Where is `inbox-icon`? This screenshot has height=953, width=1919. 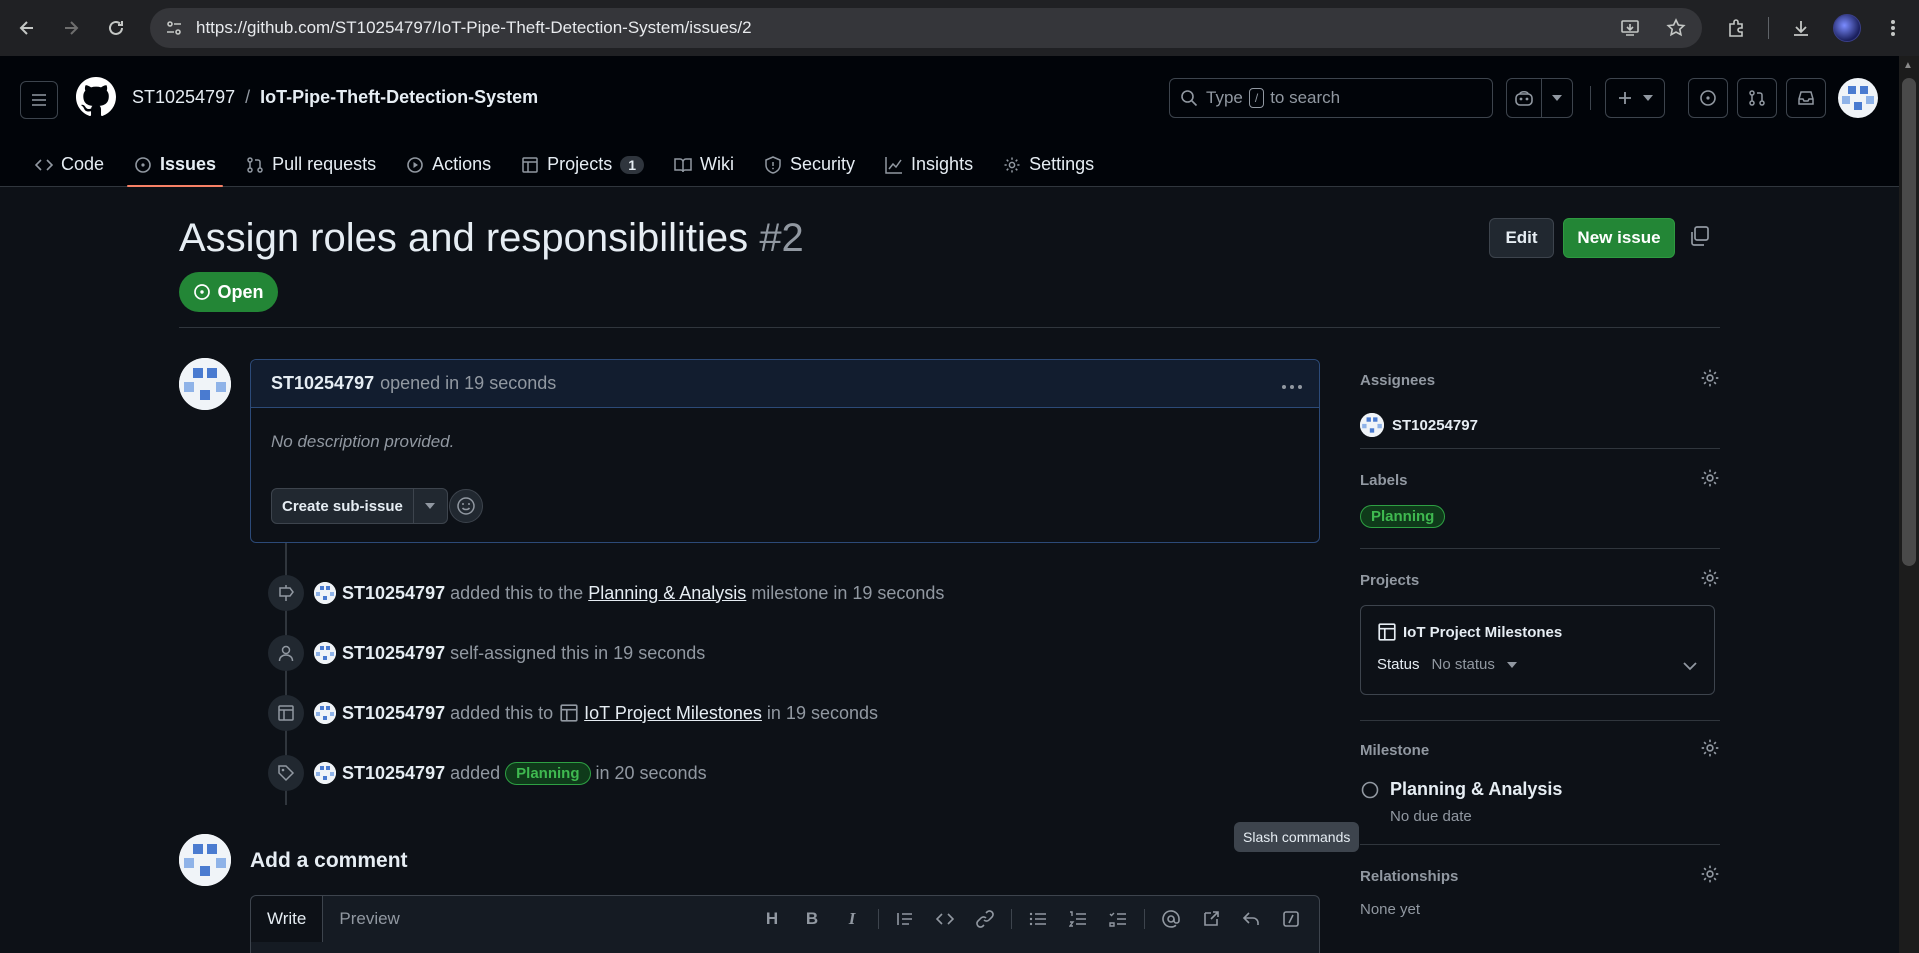
inbox-icon is located at coordinates (1806, 98).